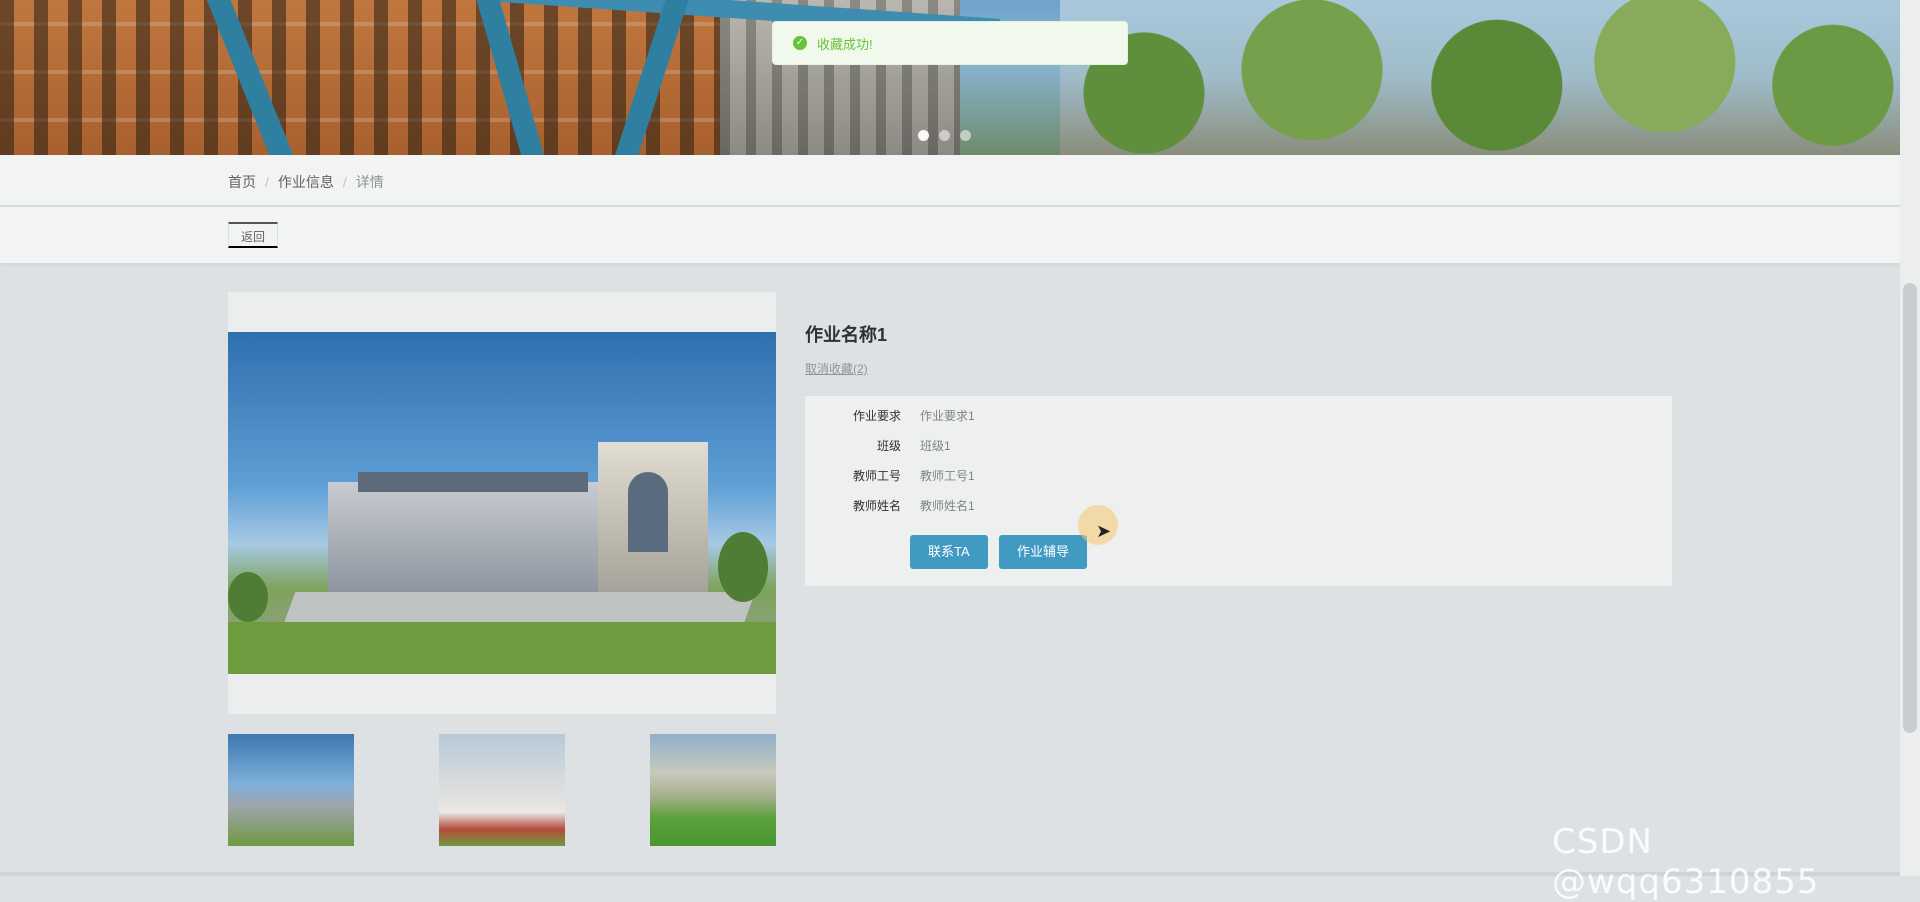 This screenshot has width=1920, height=902. I want to click on success-toast: ✓ 收藏成功!, so click(950, 43).